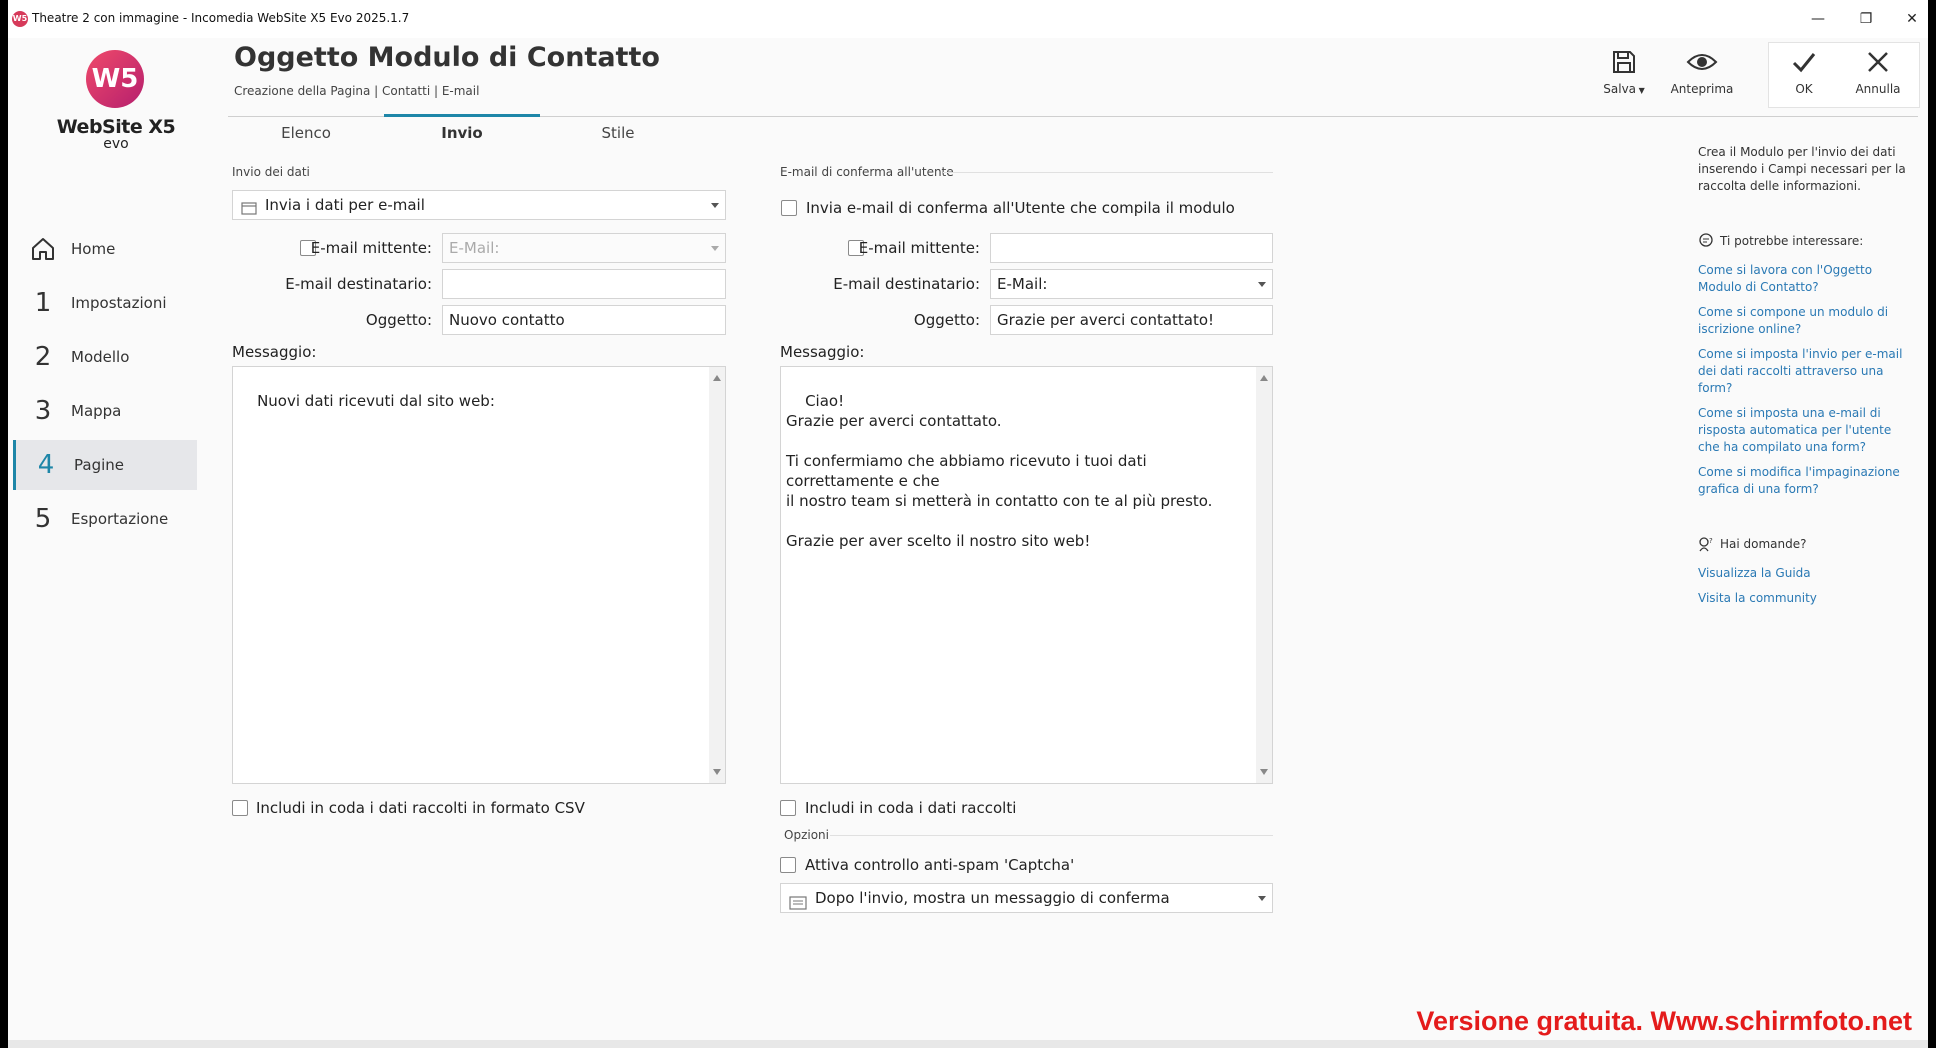  What do you see at coordinates (1706, 240) in the screenshot?
I see `chat-icon` at bounding box center [1706, 240].